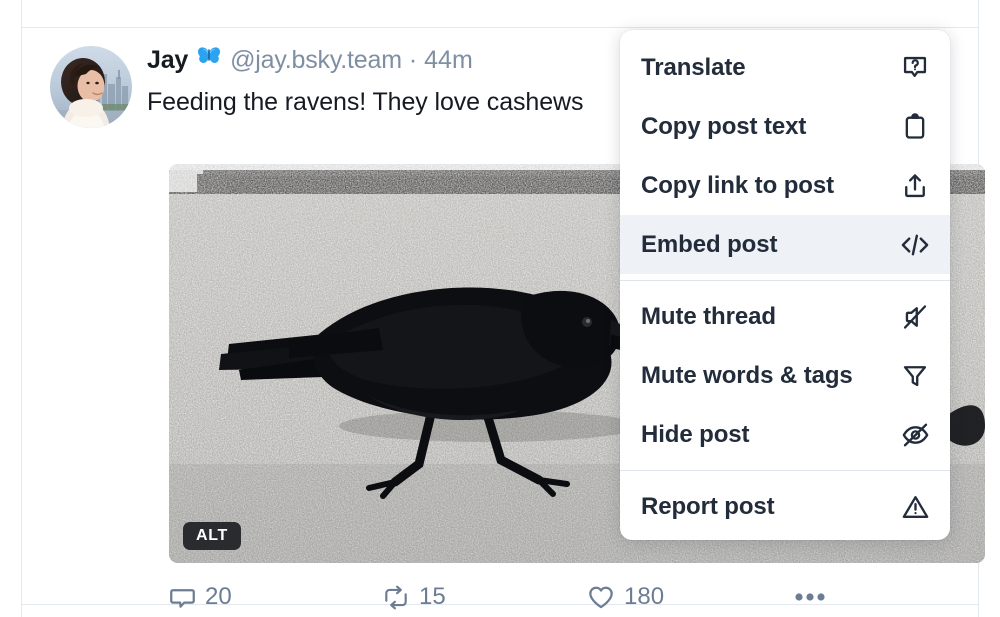 The image size is (1000, 617). I want to click on post-timestamp: 44m, so click(448, 60).